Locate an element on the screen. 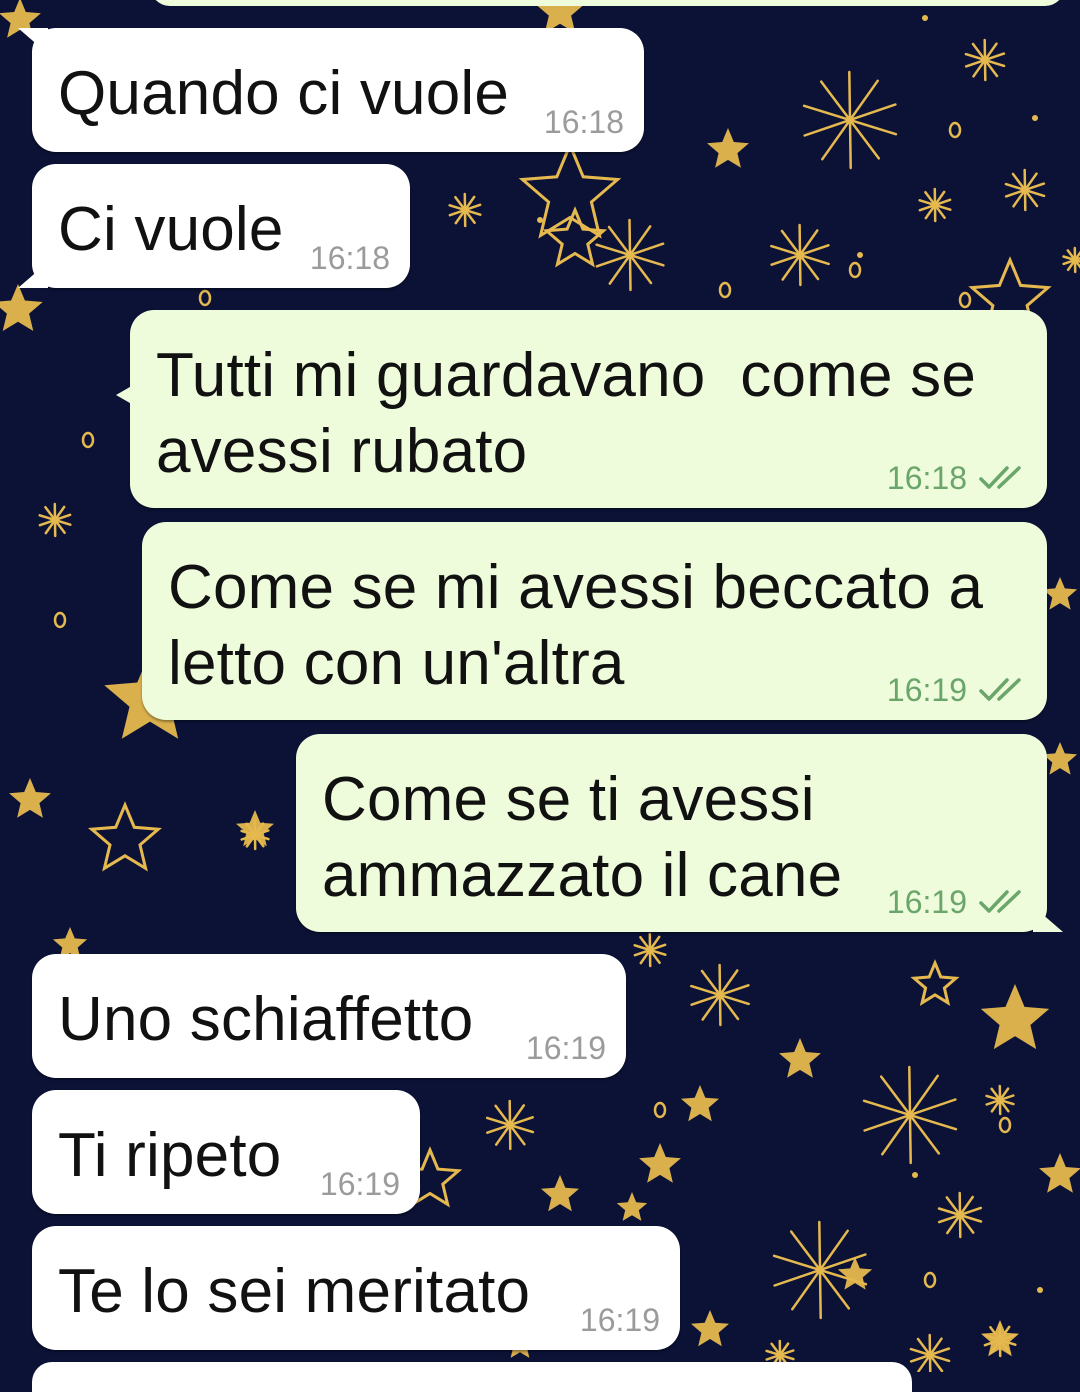 This screenshot has width=1080, height=1392. message-text: Uno schiaffetto is located at coordinates (265, 1020).